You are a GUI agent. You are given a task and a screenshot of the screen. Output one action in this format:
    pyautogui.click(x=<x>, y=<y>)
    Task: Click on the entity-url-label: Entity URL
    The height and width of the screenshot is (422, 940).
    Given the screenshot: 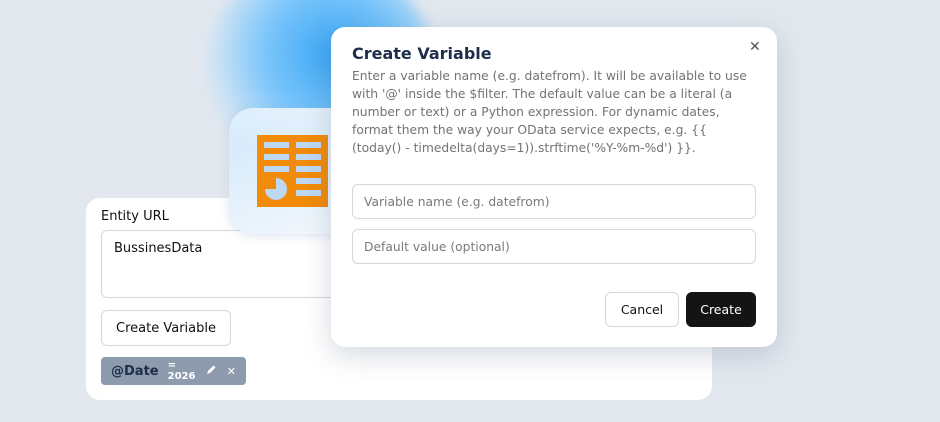 What is the action you would take?
    pyautogui.click(x=135, y=216)
    